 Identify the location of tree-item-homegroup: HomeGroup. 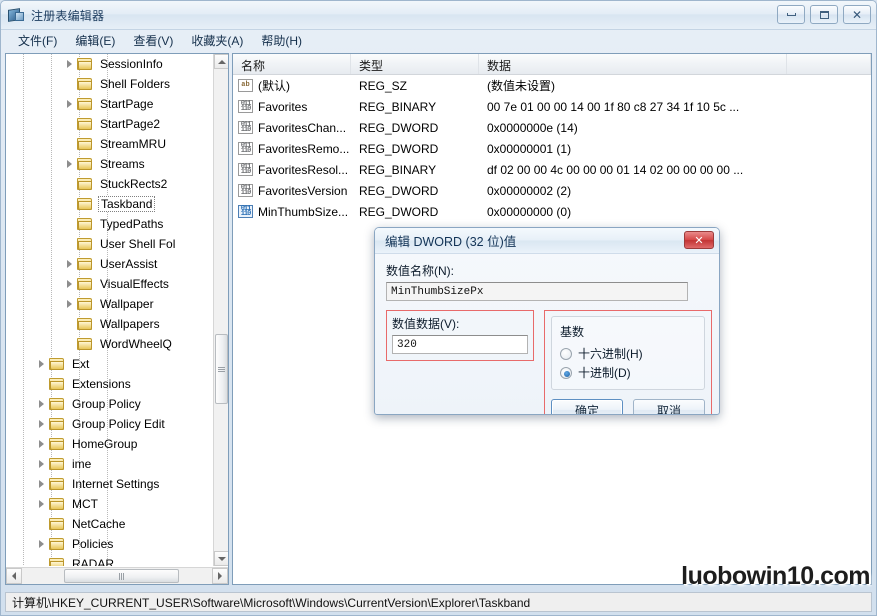
(109, 444).